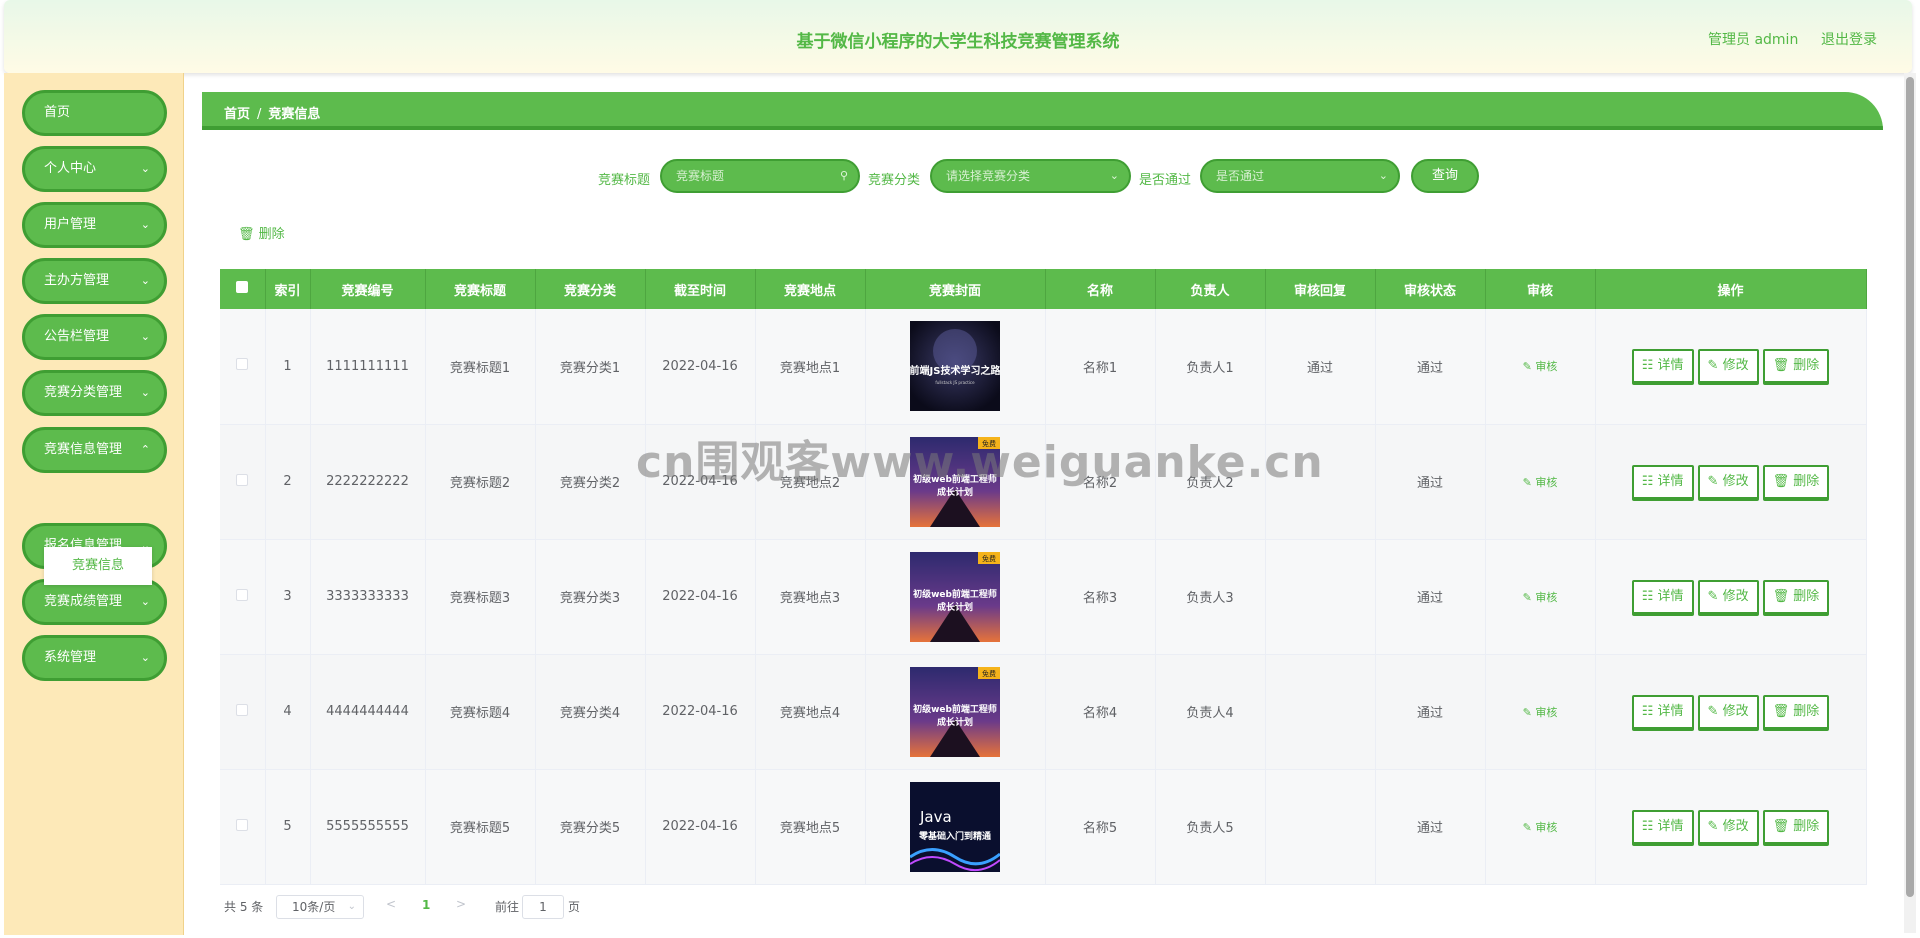 The width and height of the screenshot is (1920, 938). What do you see at coordinates (1210, 712) in the screenshot?
I see `cell-owner: 负责人4` at bounding box center [1210, 712].